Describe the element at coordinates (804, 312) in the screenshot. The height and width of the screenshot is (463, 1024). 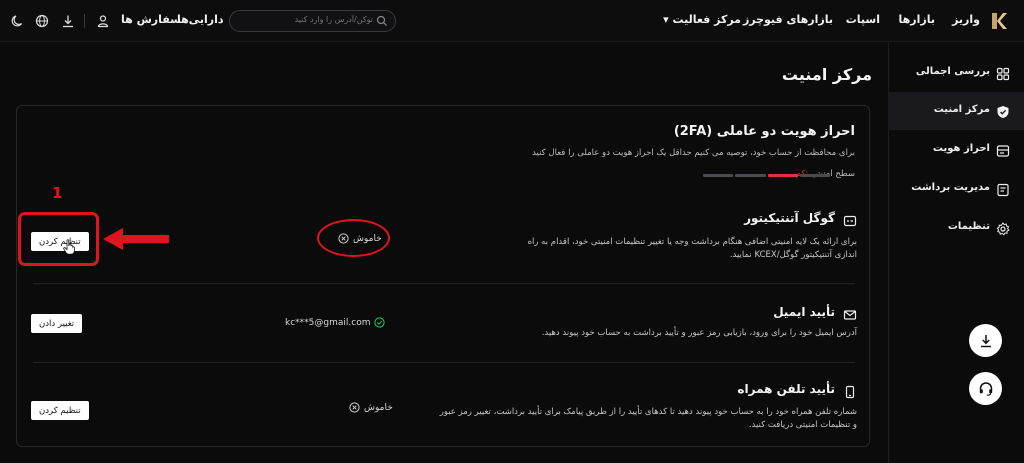
I see `row-title: تأیید ایمیل` at that location.